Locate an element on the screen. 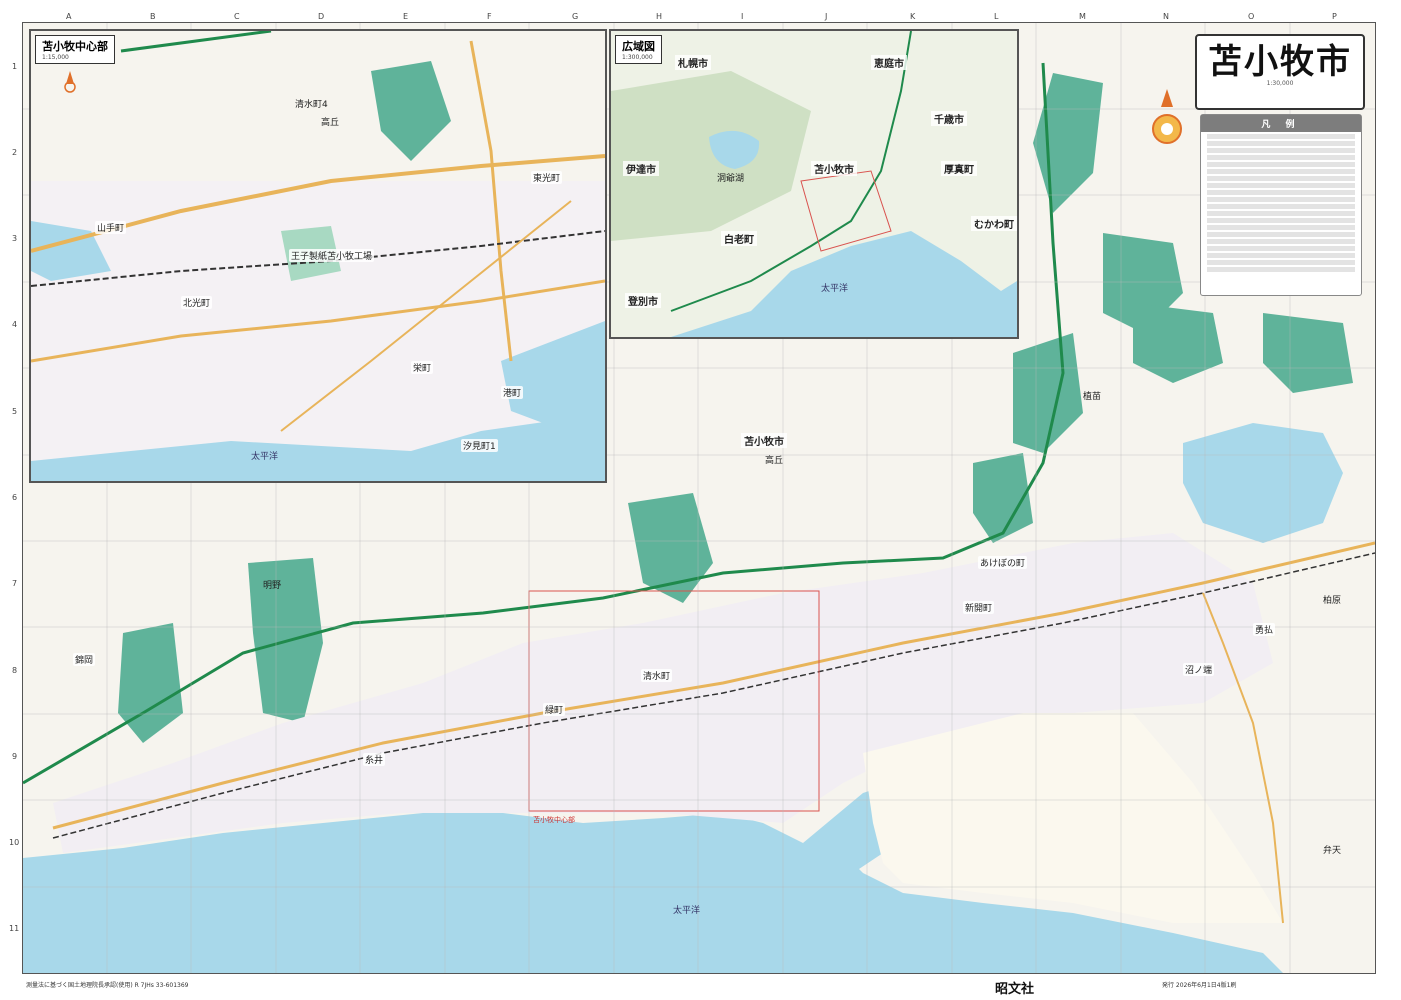 Image resolution: width=1401 pixels, height=1000 pixels. inset-label-oji: 王子製紙苫小牧工場 is located at coordinates (332, 255).